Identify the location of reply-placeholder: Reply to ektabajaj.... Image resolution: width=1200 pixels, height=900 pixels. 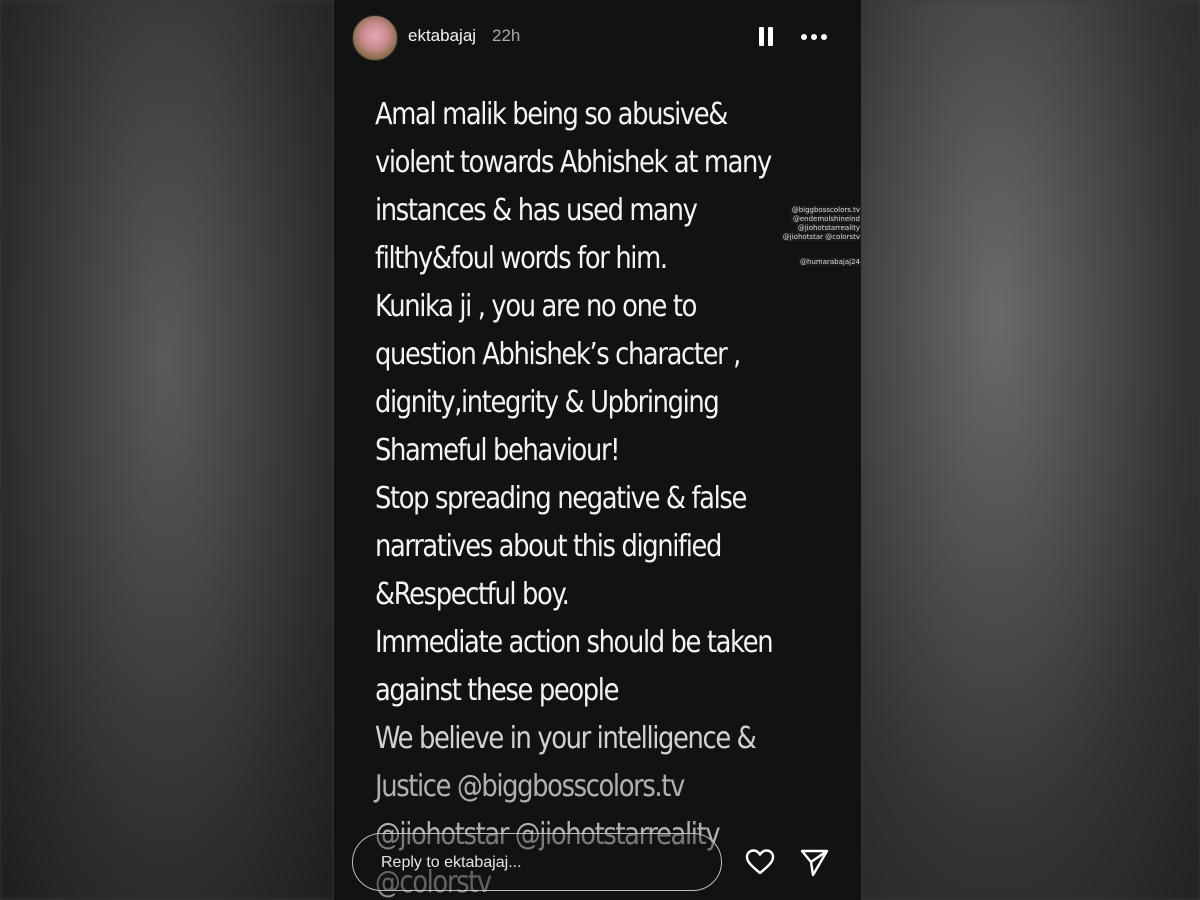
(451, 862).